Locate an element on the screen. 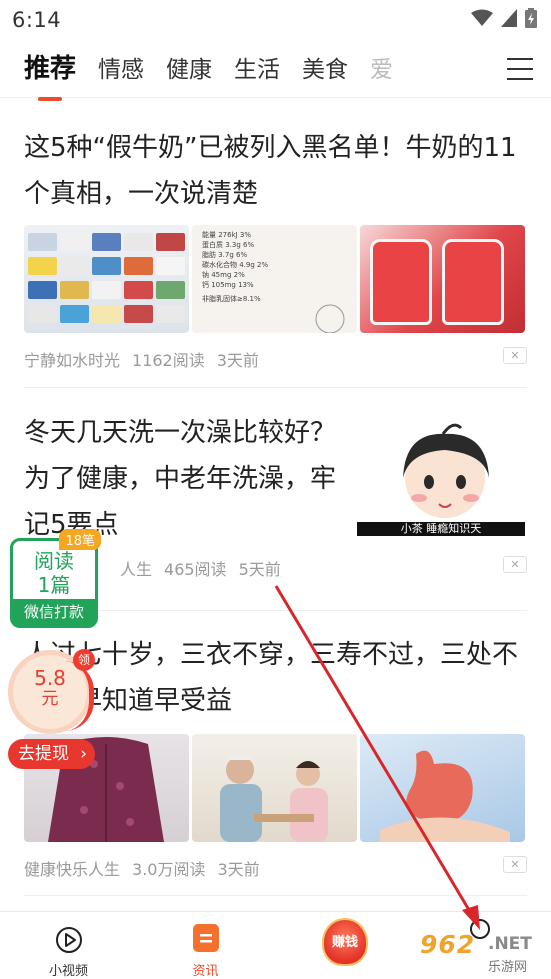 This screenshot has width=551, height=979. article-meta: 宁静如水时光 1162阅读 3天前 ✕ is located at coordinates (275, 359).